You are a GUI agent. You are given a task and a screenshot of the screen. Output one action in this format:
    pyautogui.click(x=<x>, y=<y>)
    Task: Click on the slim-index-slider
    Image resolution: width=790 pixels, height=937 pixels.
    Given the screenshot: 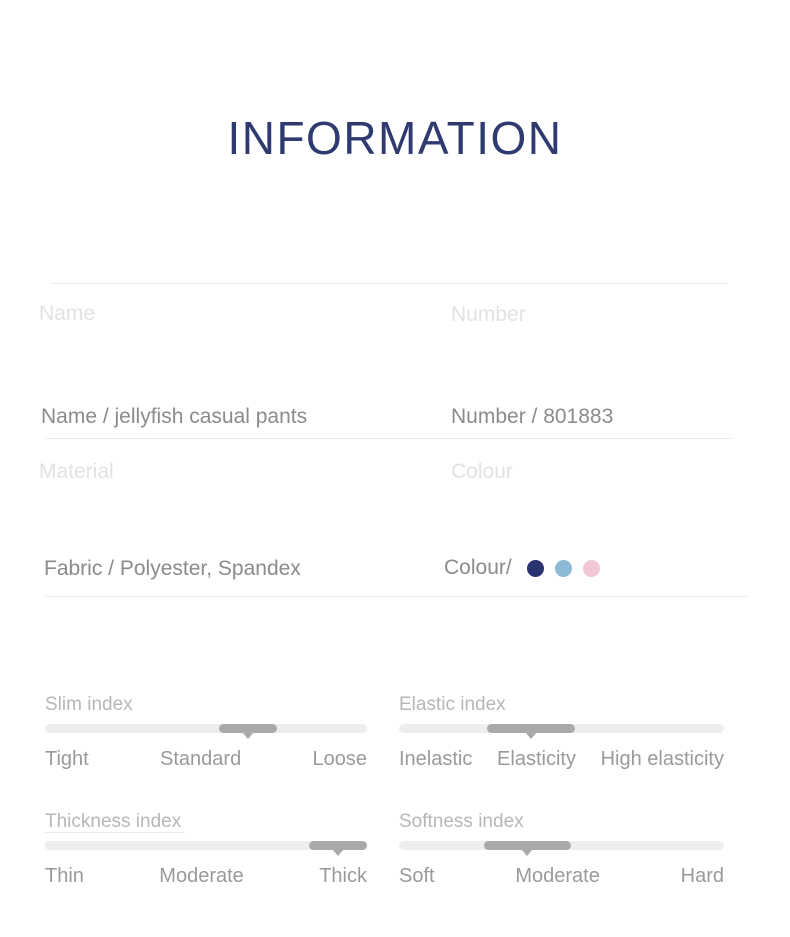 What is the action you would take?
    pyautogui.click(x=206, y=731)
    